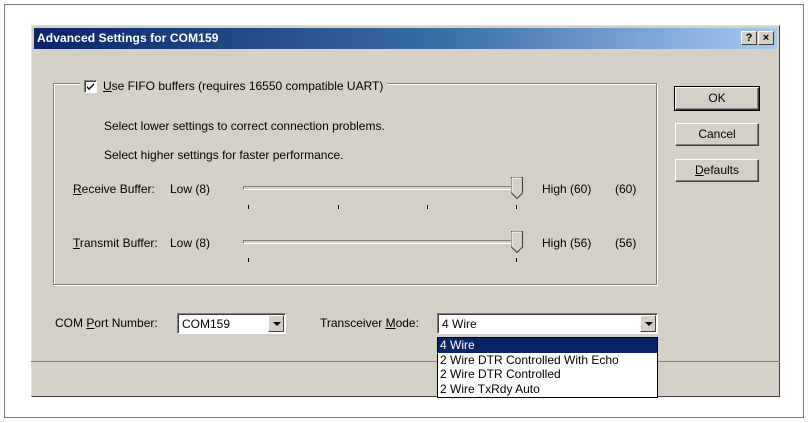  Describe the element at coordinates (128, 38) in the screenshot. I see `window-title: Advanced Settings for COM159` at that location.